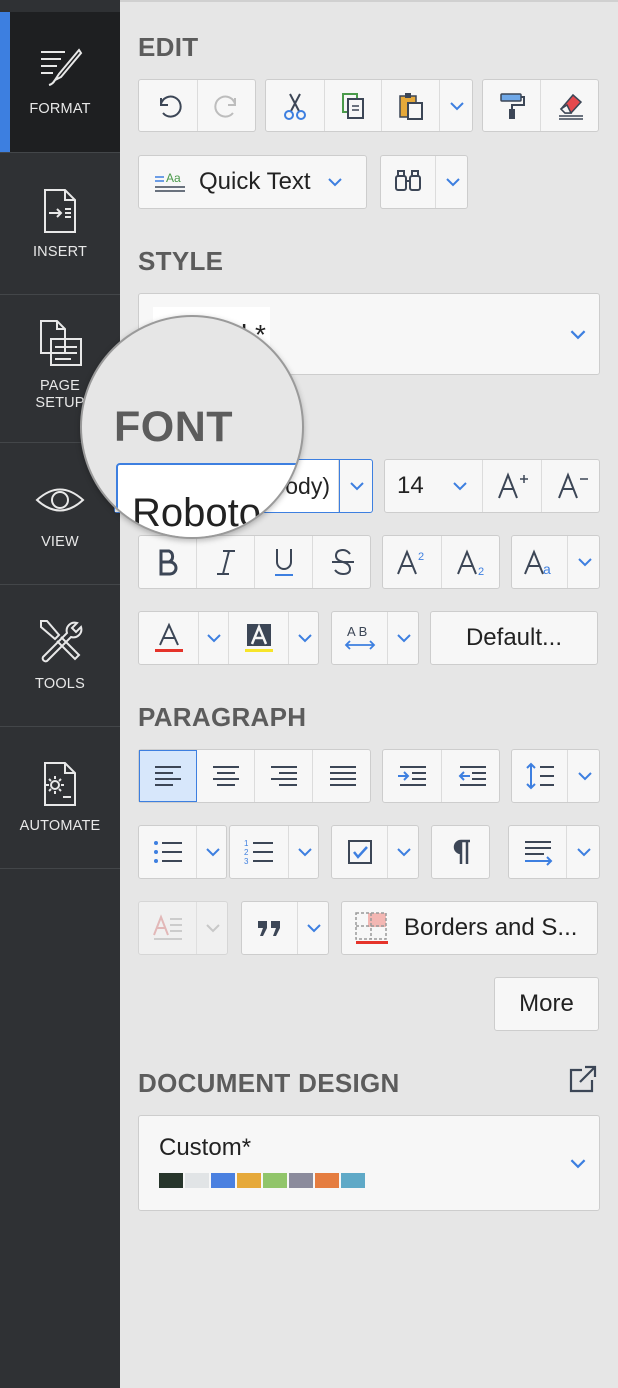 Image resolution: width=618 pixels, height=1388 pixels. I want to click on highlight-color-dropdown, so click(304, 638).